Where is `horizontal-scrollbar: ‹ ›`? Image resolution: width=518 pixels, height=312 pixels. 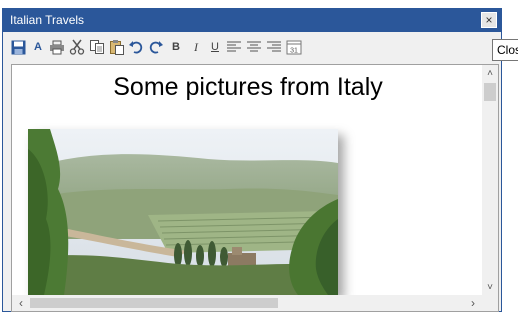
horizontal-scrollbar: ‹ › is located at coordinates (255, 303).